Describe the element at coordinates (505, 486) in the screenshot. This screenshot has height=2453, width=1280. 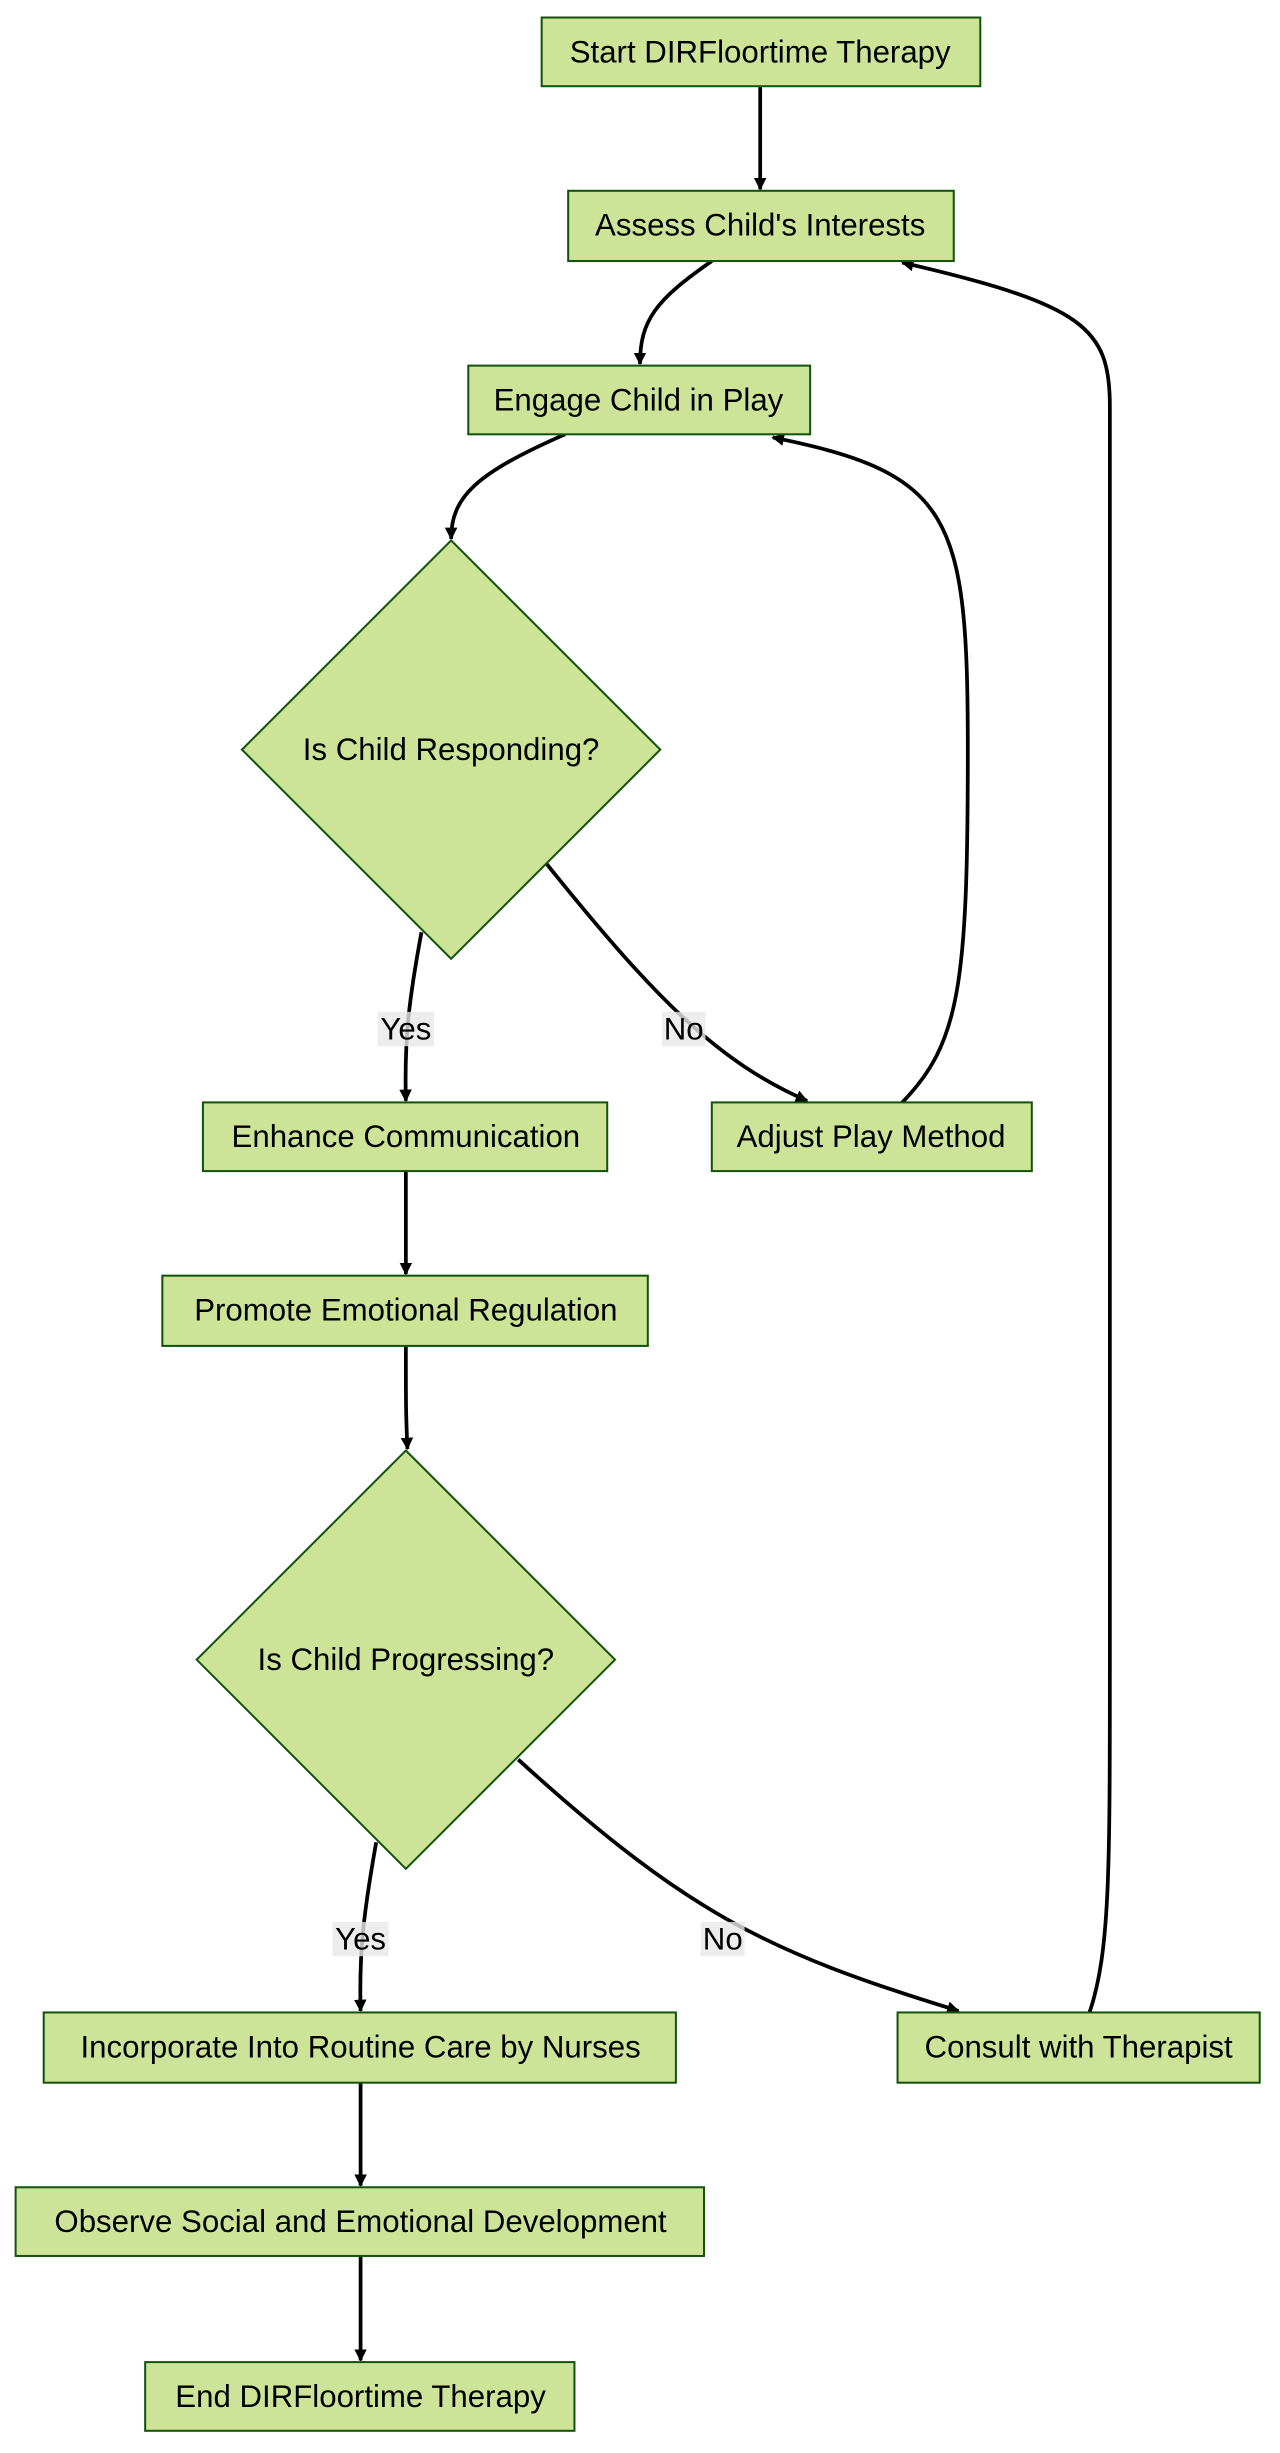
I see `edge-engage-responding` at that location.